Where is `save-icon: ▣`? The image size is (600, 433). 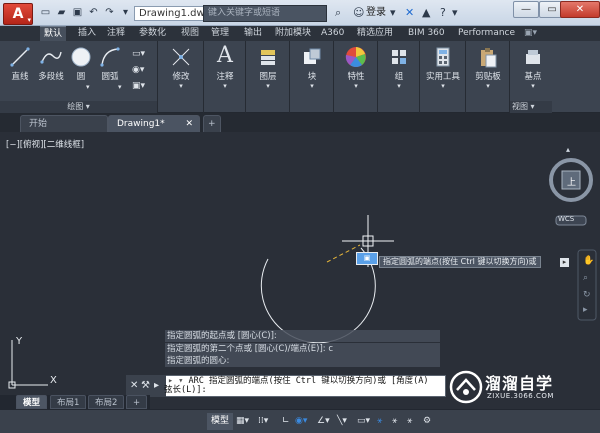
save-icon: ▣ is located at coordinates (77, 12).